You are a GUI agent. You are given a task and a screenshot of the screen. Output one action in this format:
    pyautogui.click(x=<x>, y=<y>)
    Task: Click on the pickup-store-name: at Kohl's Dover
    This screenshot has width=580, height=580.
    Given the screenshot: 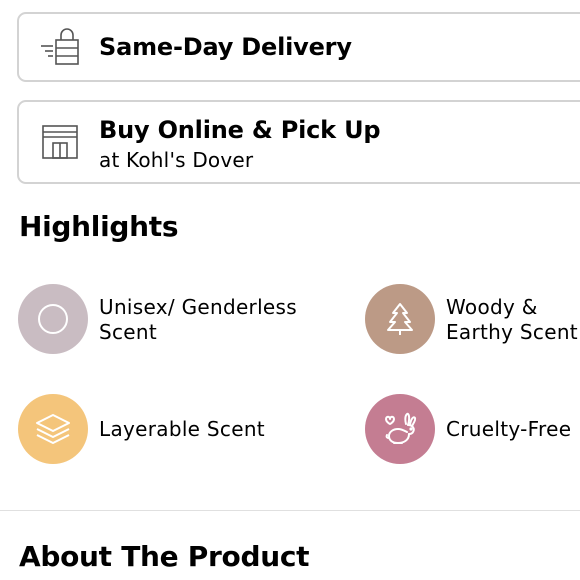 What is the action you would take?
    pyautogui.click(x=176, y=160)
    